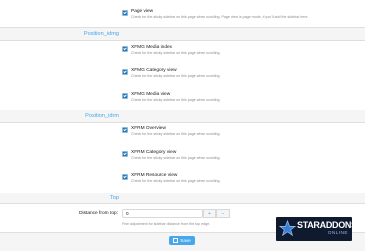  Describe the element at coordinates (101, 34) in the screenshot. I see `section-title: Position_idmg` at that location.